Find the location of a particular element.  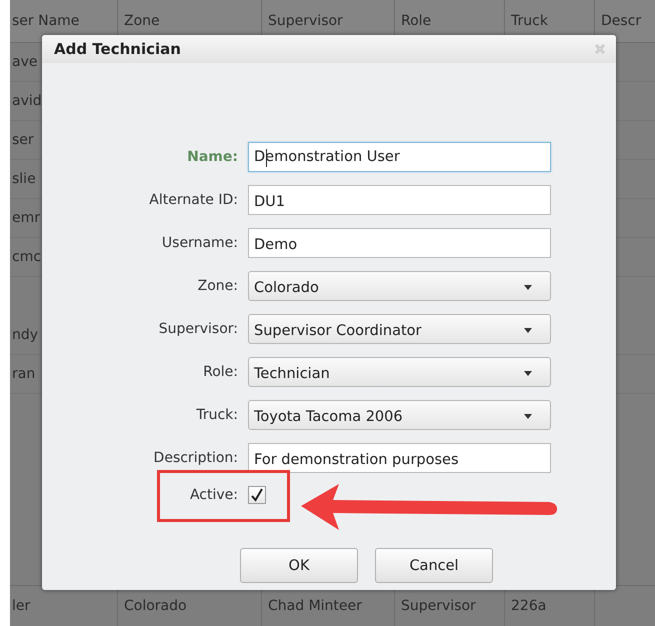

dropdown: Toyota Tacoma 2006 is located at coordinates (399, 415).